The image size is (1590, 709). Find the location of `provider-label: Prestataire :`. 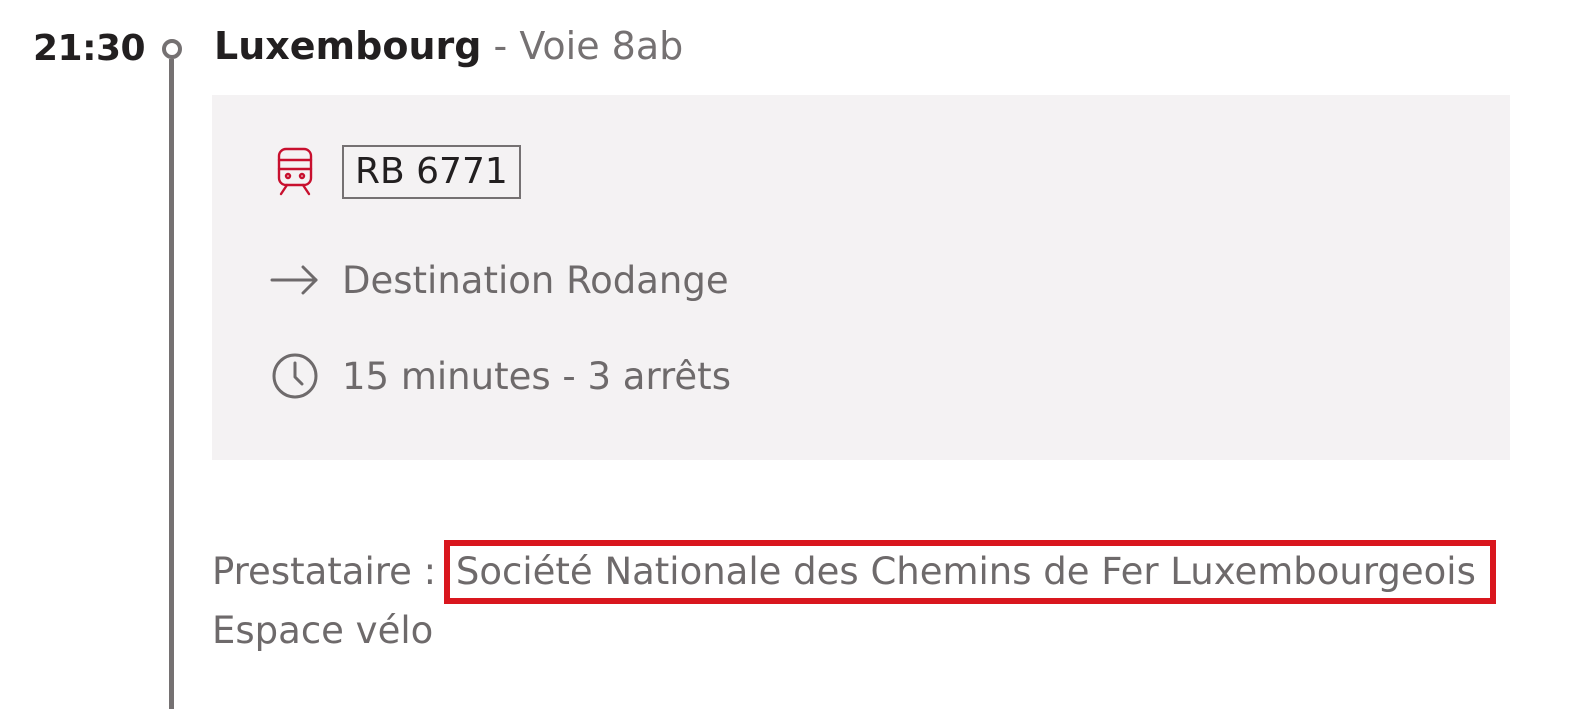

provider-label: Prestataire : is located at coordinates (324, 571).